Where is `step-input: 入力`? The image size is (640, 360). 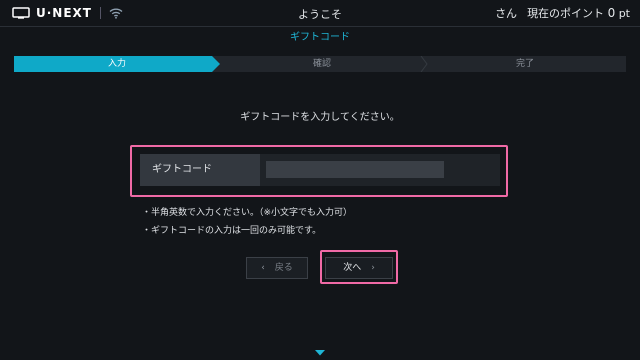 step-input: 入力 is located at coordinates (117, 64).